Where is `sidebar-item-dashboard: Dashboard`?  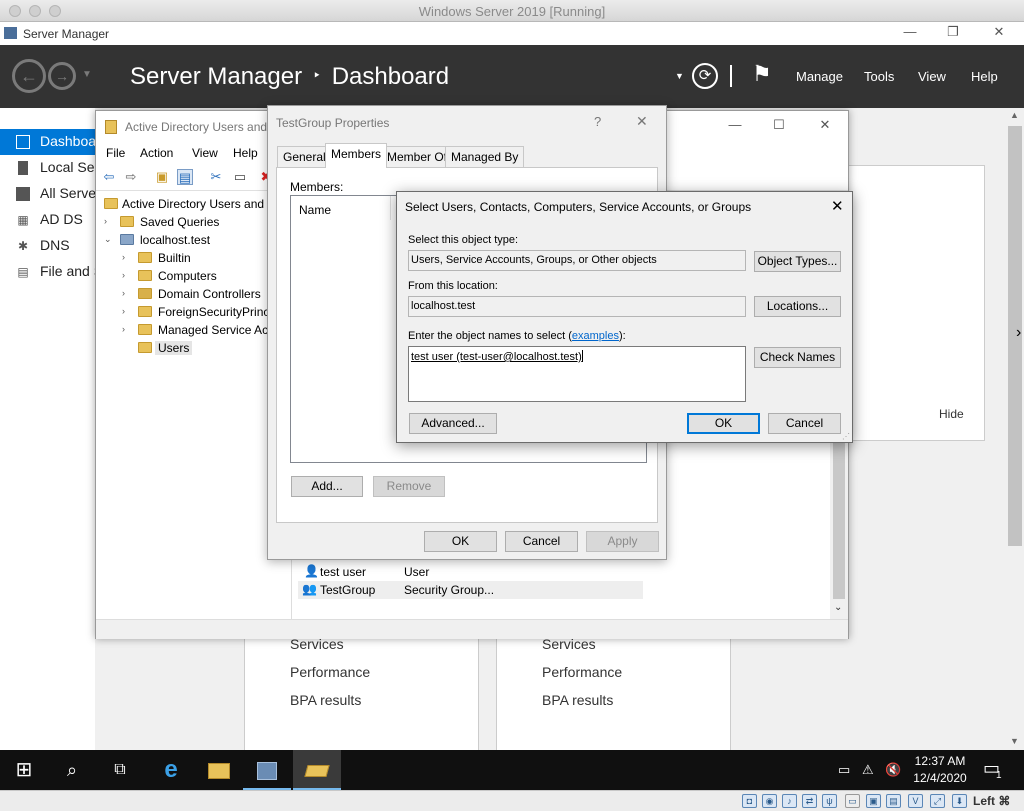 sidebar-item-dashboard: Dashboard is located at coordinates (47, 142).